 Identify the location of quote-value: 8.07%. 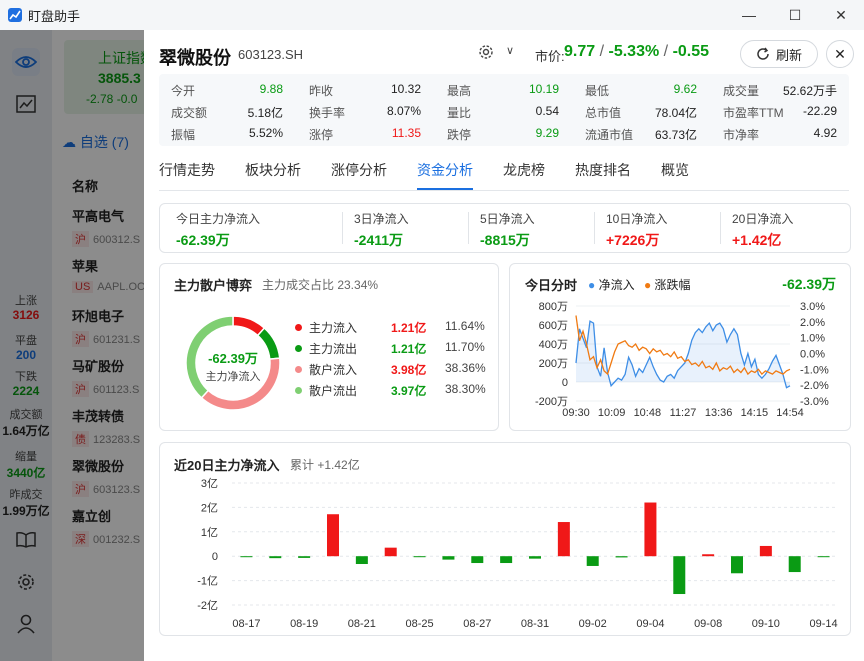
(403, 111).